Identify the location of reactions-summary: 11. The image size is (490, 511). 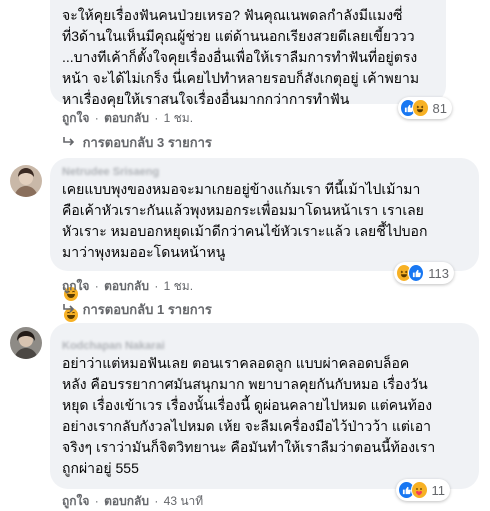
(423, 490).